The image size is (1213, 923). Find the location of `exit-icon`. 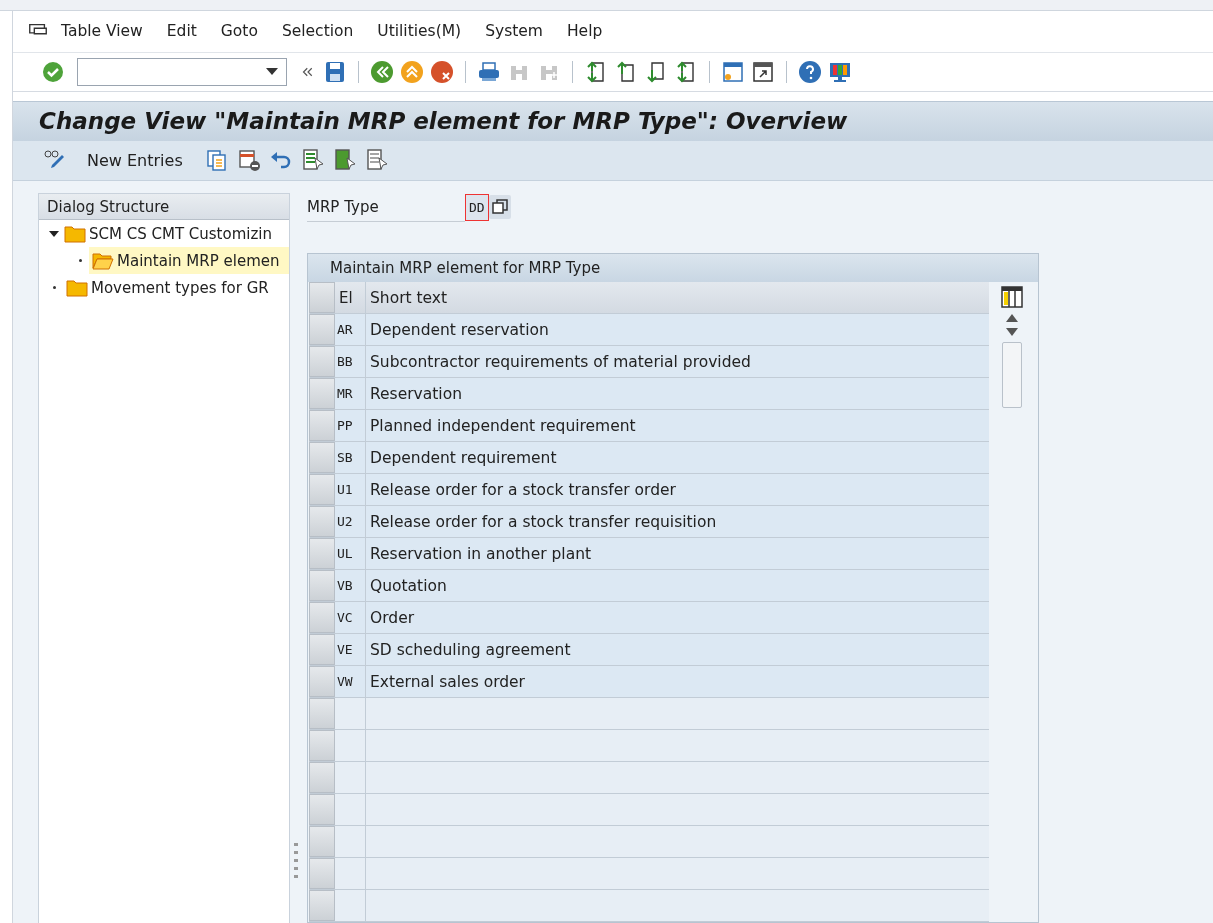

exit-icon is located at coordinates (412, 71).